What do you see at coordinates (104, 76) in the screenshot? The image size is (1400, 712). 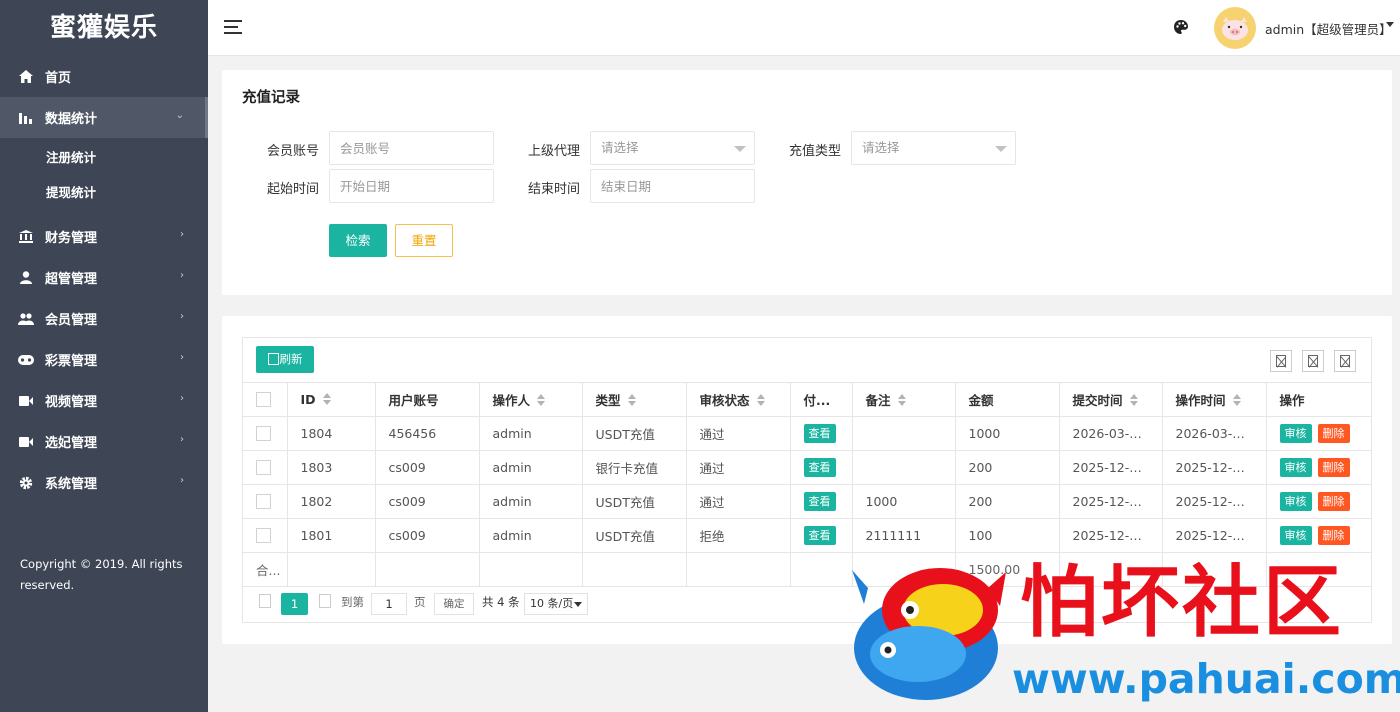 I see `sidebar-item-home: 首页` at bounding box center [104, 76].